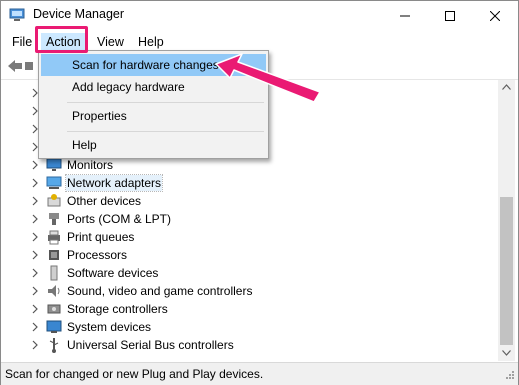 The height and width of the screenshot is (385, 519). I want to click on tree-item-label: Ports (COM & LPT), so click(119, 219).